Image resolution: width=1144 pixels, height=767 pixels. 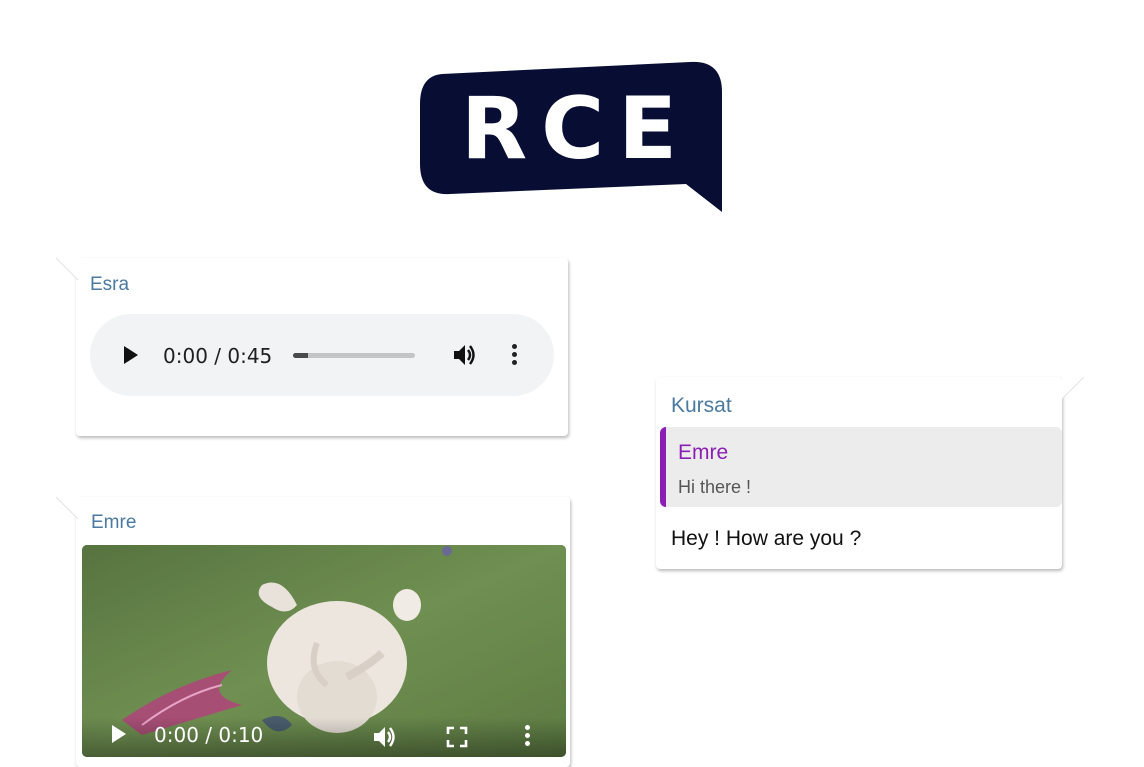 I want to click on audio-time: 0:00 / 0:45, so click(x=218, y=356).